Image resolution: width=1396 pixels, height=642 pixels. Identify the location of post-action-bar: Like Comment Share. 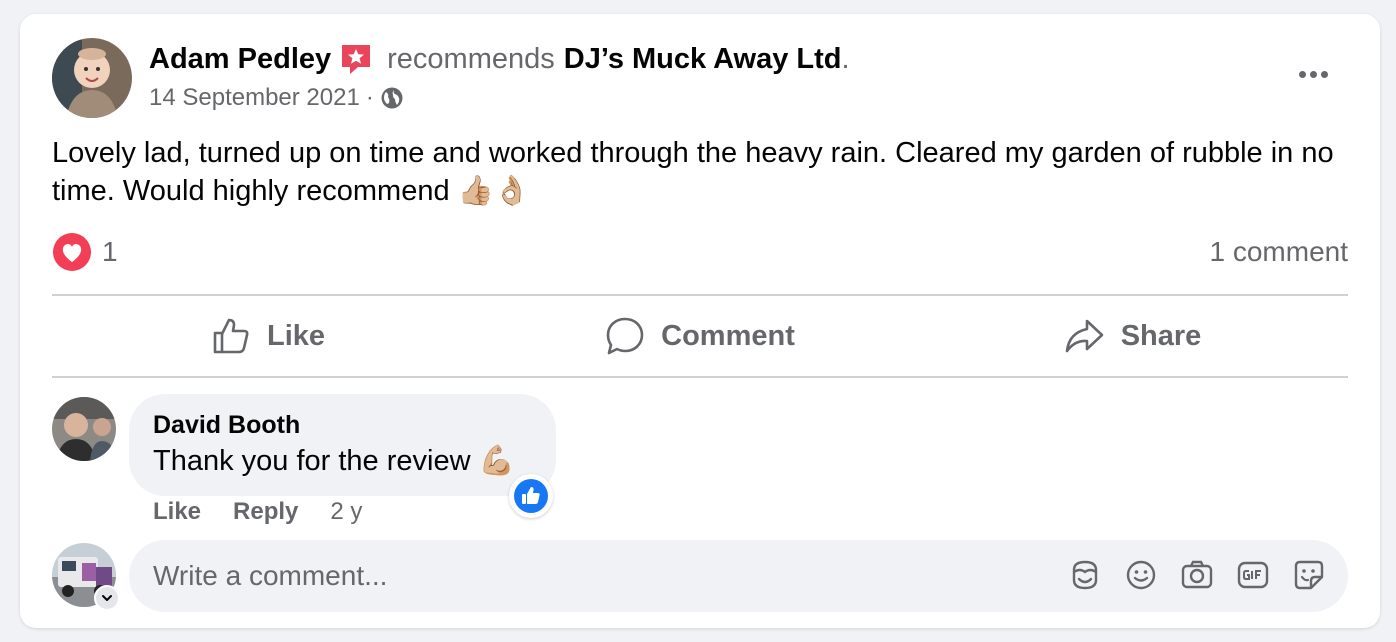
(700, 336).